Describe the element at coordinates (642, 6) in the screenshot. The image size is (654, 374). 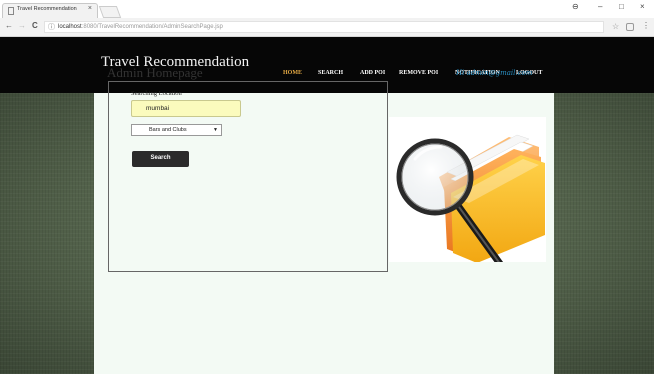
I see `close-window-button: ×` at that location.